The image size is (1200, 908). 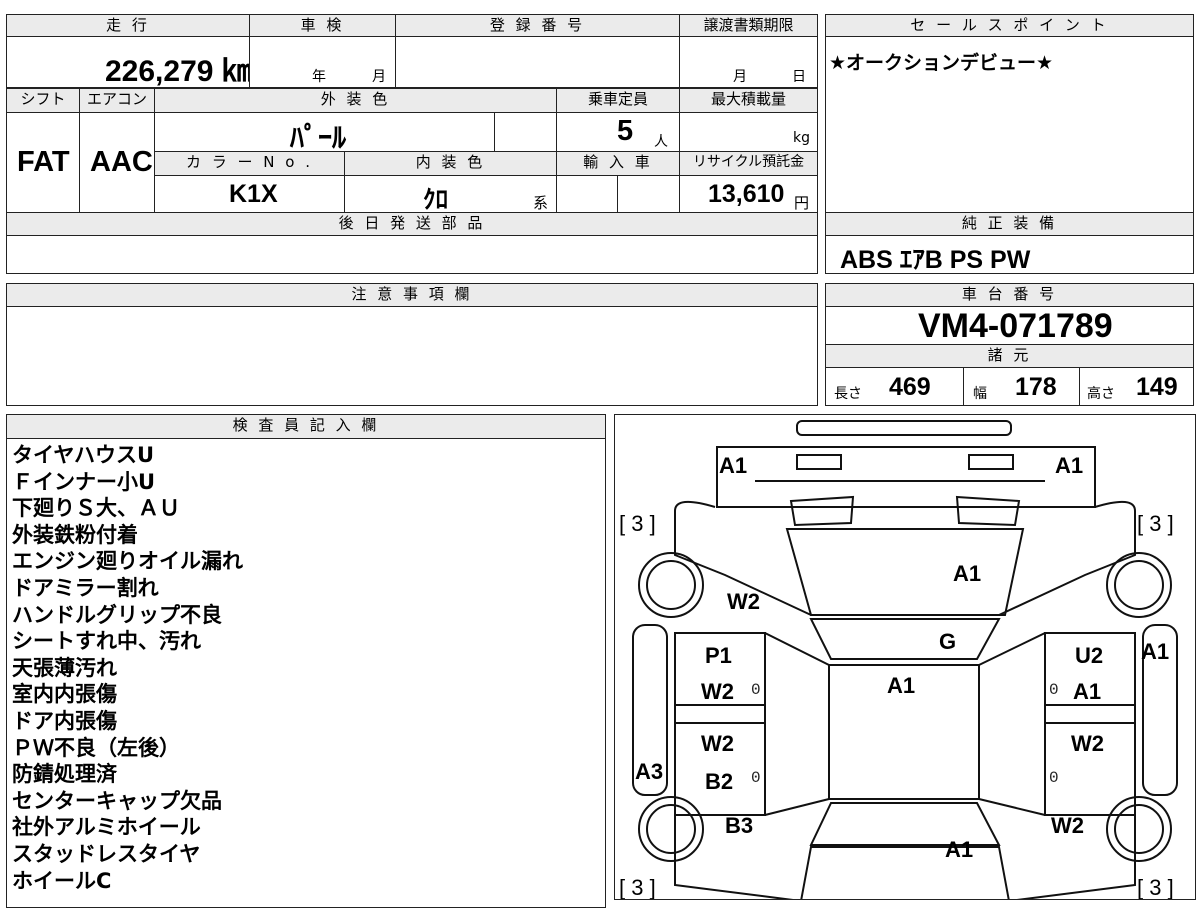 What do you see at coordinates (64, 720) in the screenshot?
I see `inspector-note: ドア内張傷` at bounding box center [64, 720].